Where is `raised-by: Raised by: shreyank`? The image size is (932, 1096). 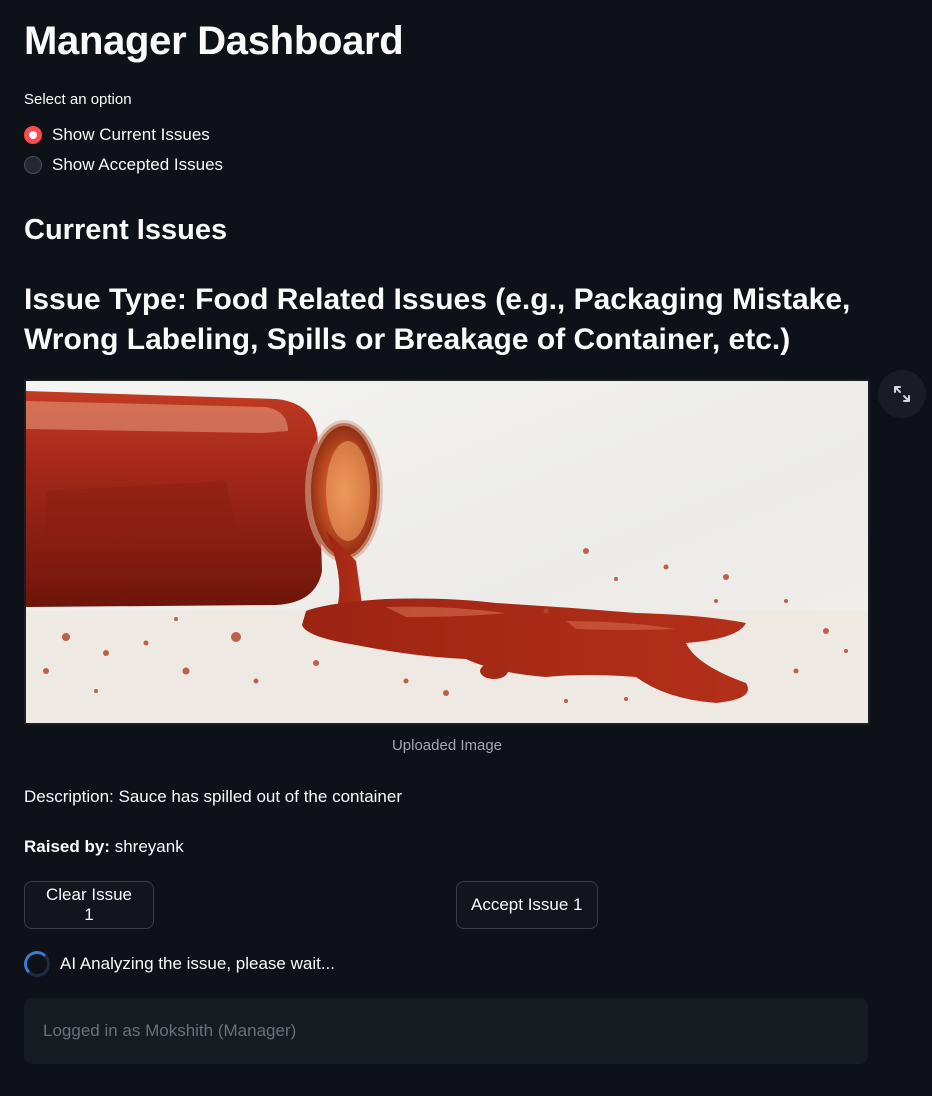 raised-by: Raised by: shreyank is located at coordinates (104, 847).